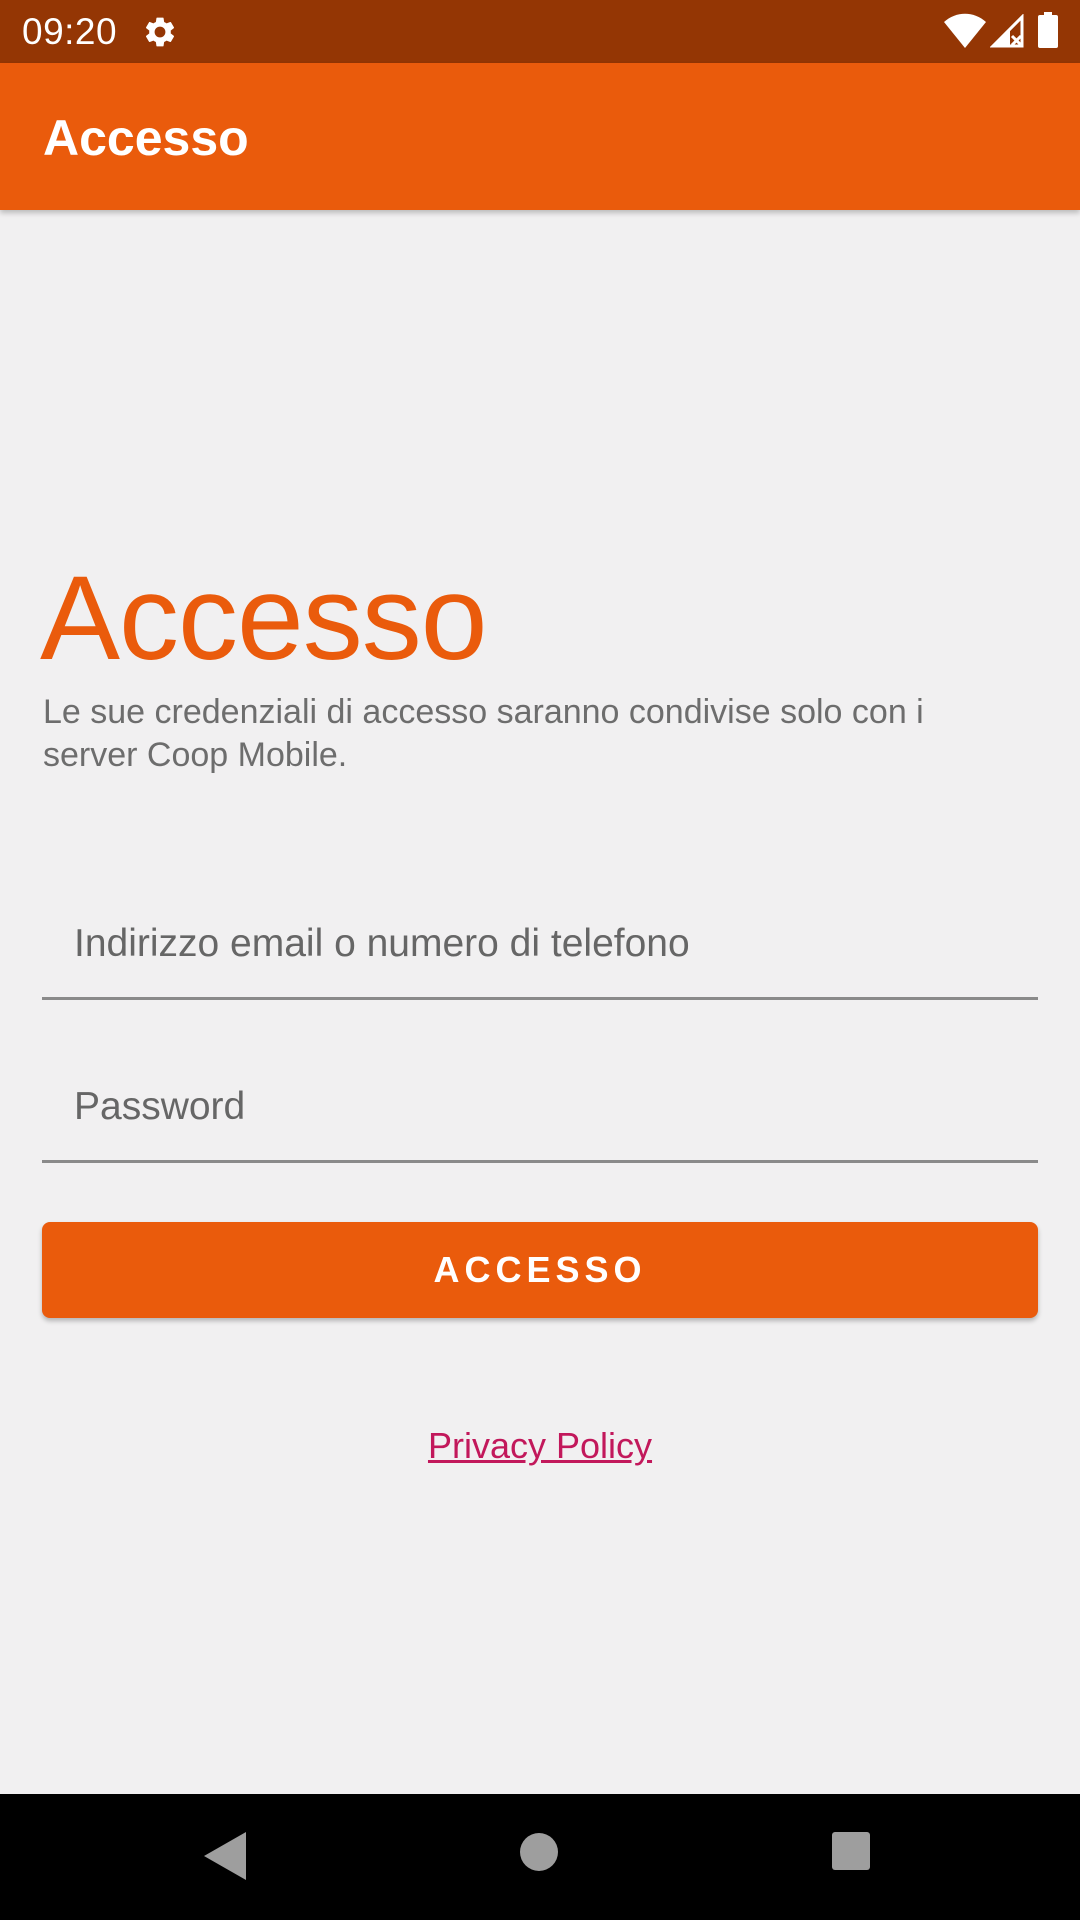  What do you see at coordinates (965, 30) in the screenshot?
I see `wifi-icon` at bounding box center [965, 30].